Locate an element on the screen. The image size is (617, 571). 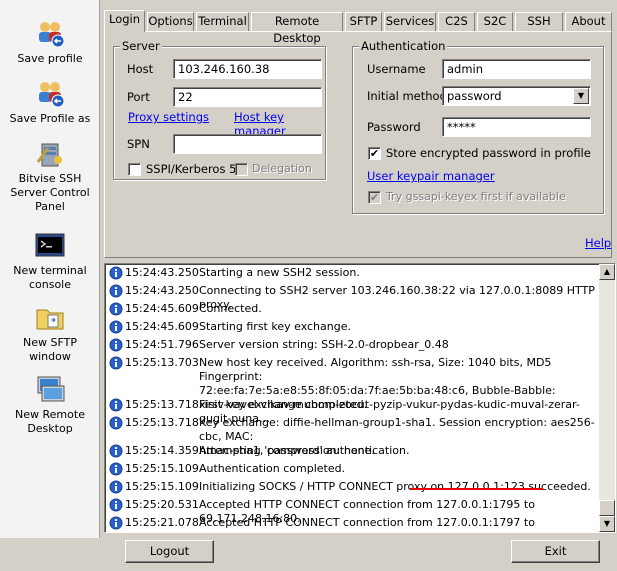
help-link: Help is located at coordinates (598, 243).